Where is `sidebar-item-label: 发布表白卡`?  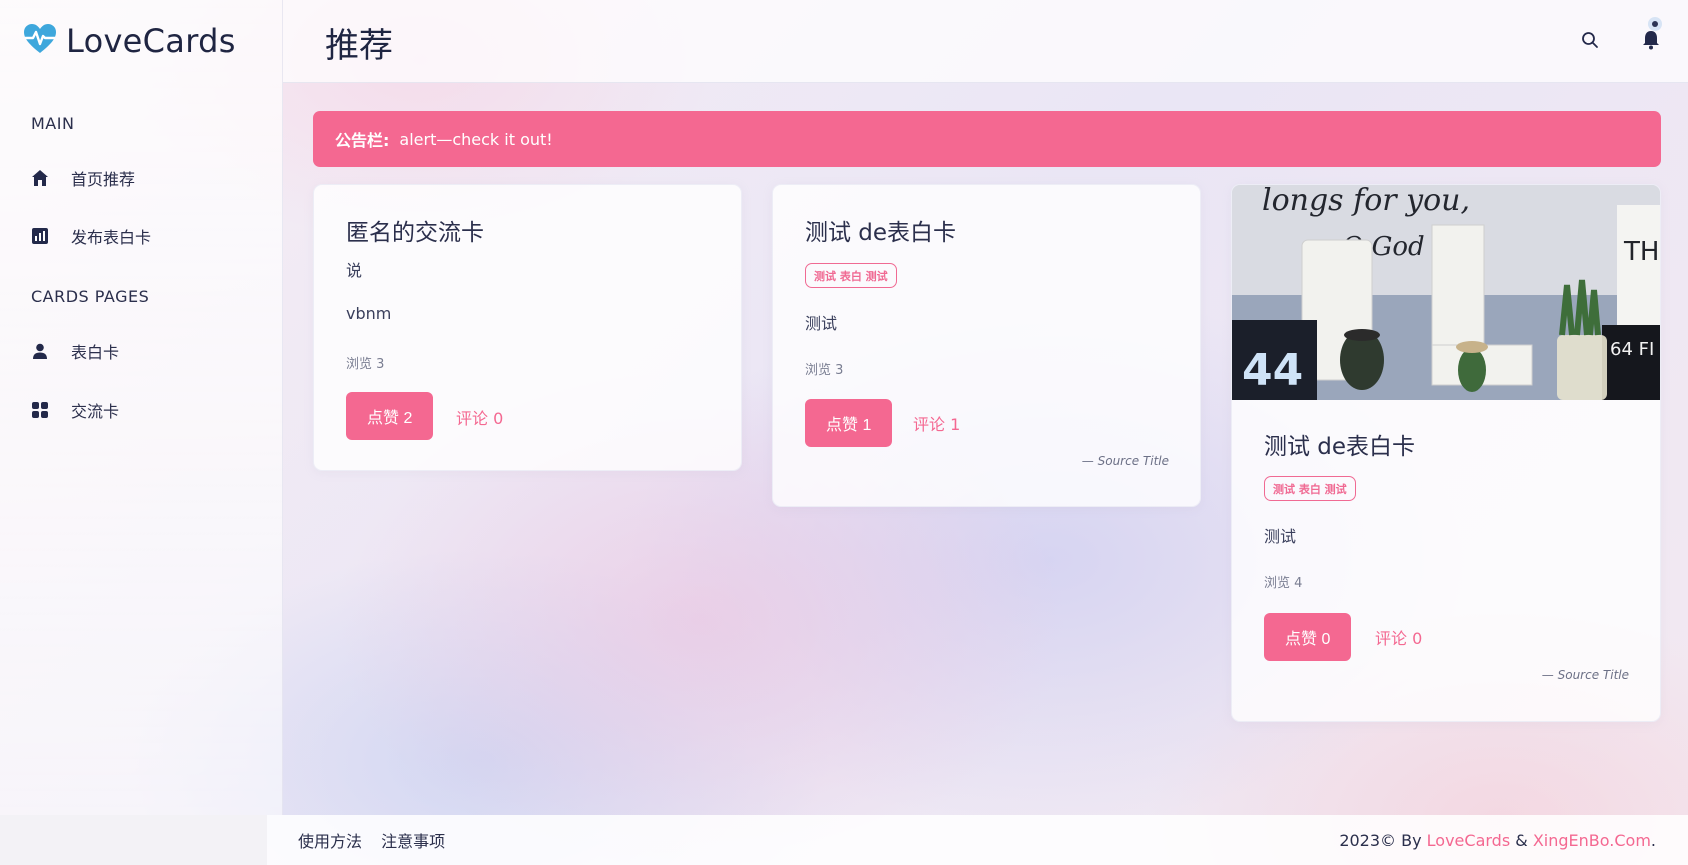
sidebar-item-label: 发布表白卡 is located at coordinates (111, 237).